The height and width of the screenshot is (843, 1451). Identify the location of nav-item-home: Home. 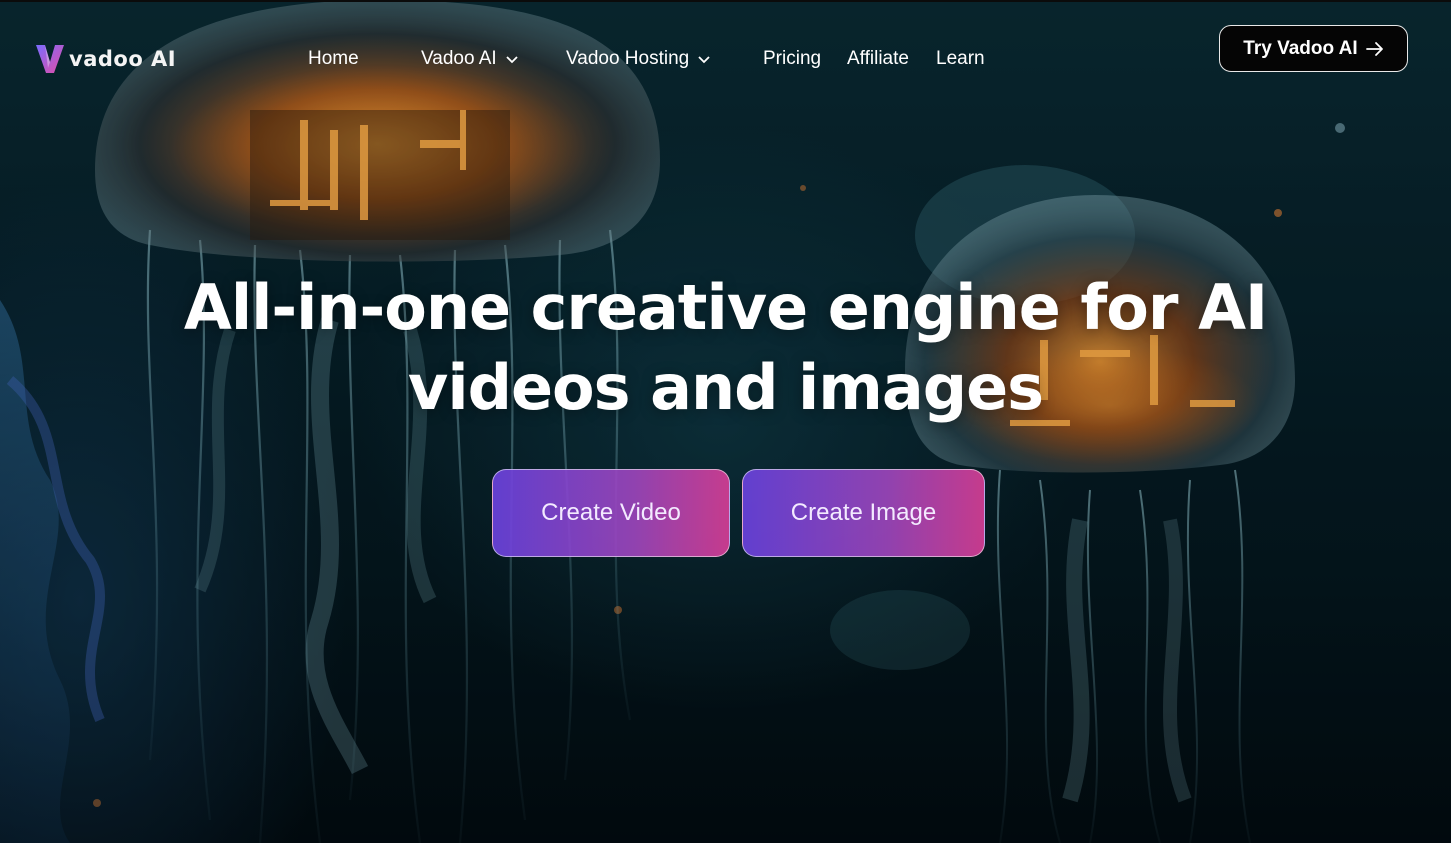
(333, 59).